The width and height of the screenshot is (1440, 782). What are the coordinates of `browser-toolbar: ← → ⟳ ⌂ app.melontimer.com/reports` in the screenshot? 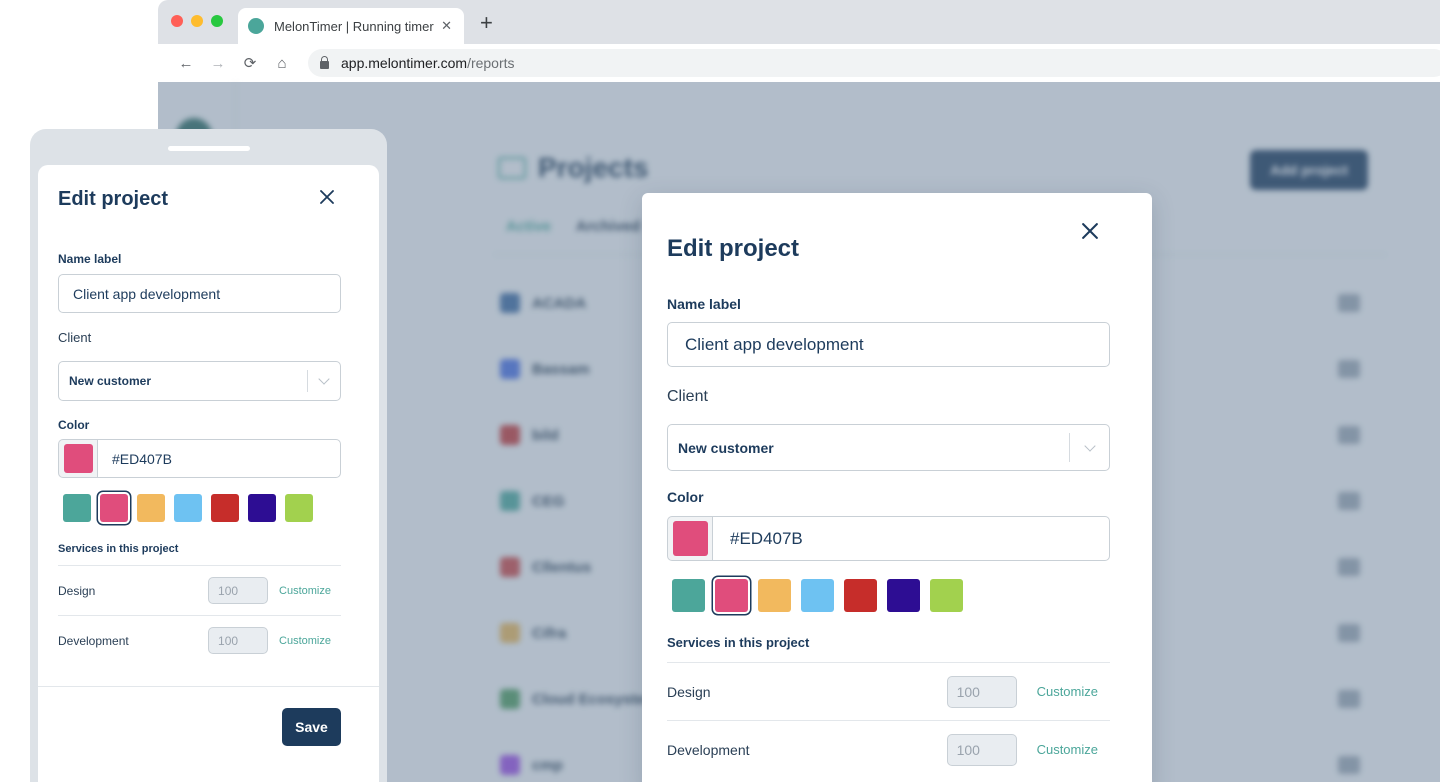 It's located at (799, 63).